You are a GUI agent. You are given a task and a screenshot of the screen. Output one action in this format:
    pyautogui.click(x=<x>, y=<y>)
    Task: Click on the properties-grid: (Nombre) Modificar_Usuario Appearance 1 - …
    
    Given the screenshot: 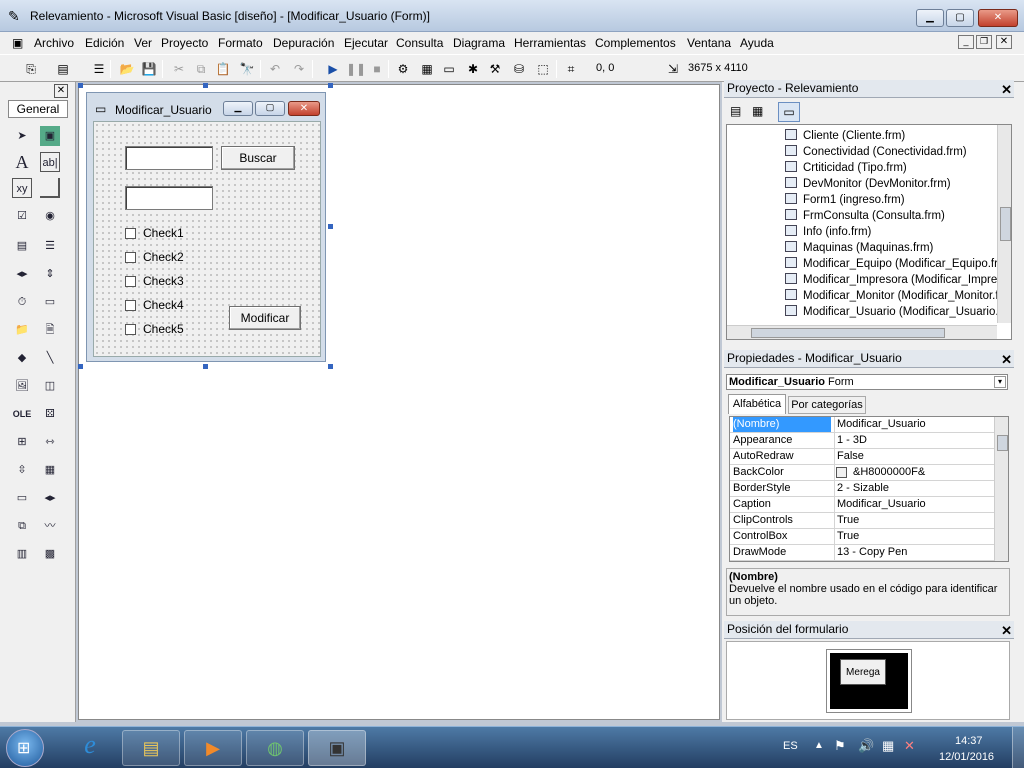 What is the action you would take?
    pyautogui.click(x=869, y=489)
    